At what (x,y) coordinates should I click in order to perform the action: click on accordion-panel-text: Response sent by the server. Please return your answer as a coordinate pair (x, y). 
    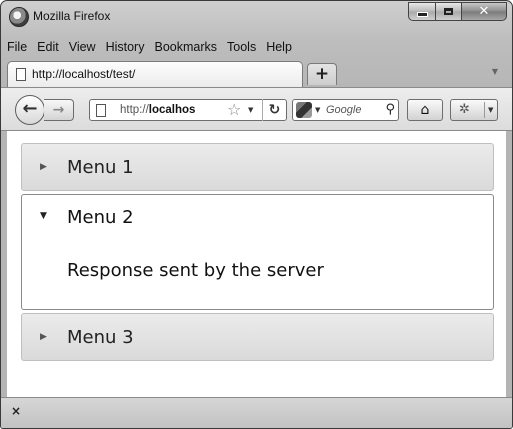
    Looking at the image, I should click on (195, 270).